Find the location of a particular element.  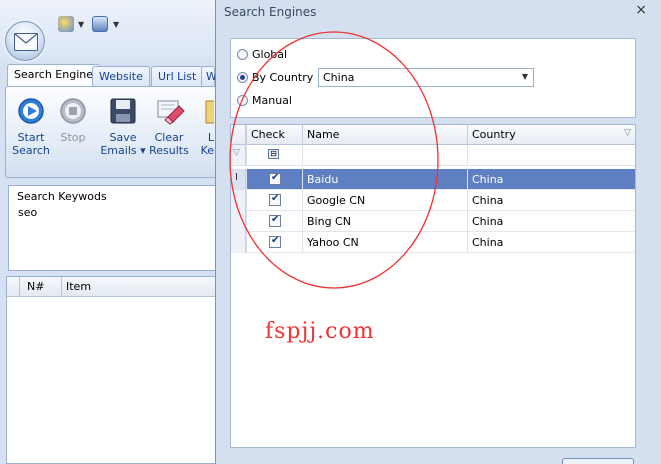

stop-button: Stop is located at coordinates (73, 131).